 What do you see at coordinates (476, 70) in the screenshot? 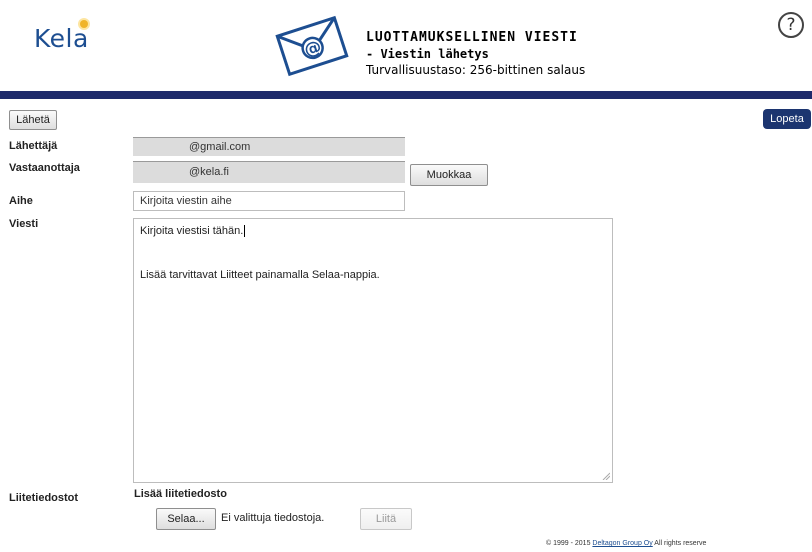
I see `security-level: Turvallisuustaso: 256-bittinen salaus` at bounding box center [476, 70].